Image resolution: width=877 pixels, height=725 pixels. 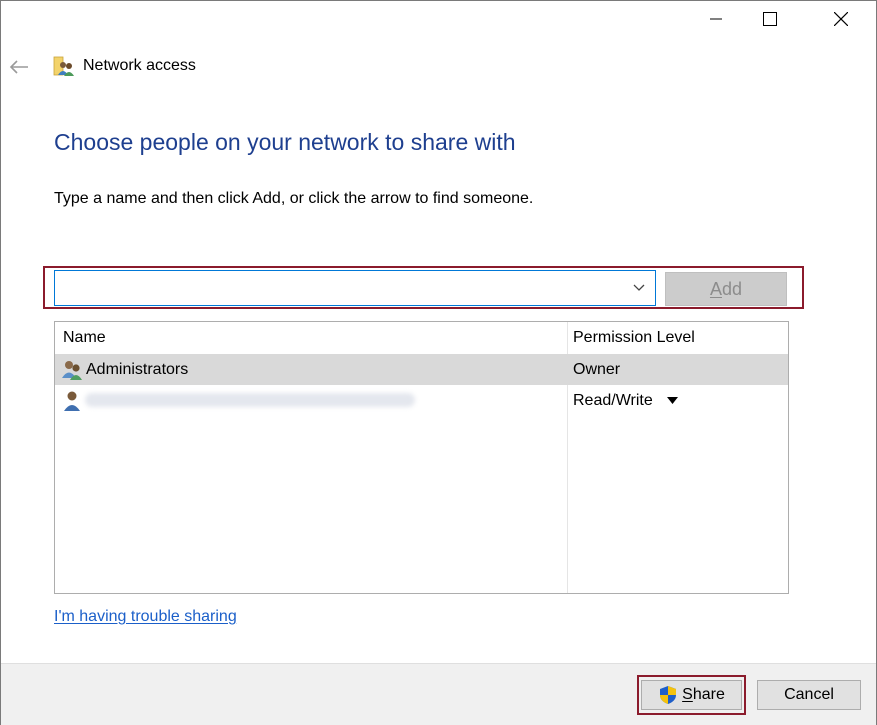 I want to click on dialog-footer: Share Cancel, so click(x=438, y=694).